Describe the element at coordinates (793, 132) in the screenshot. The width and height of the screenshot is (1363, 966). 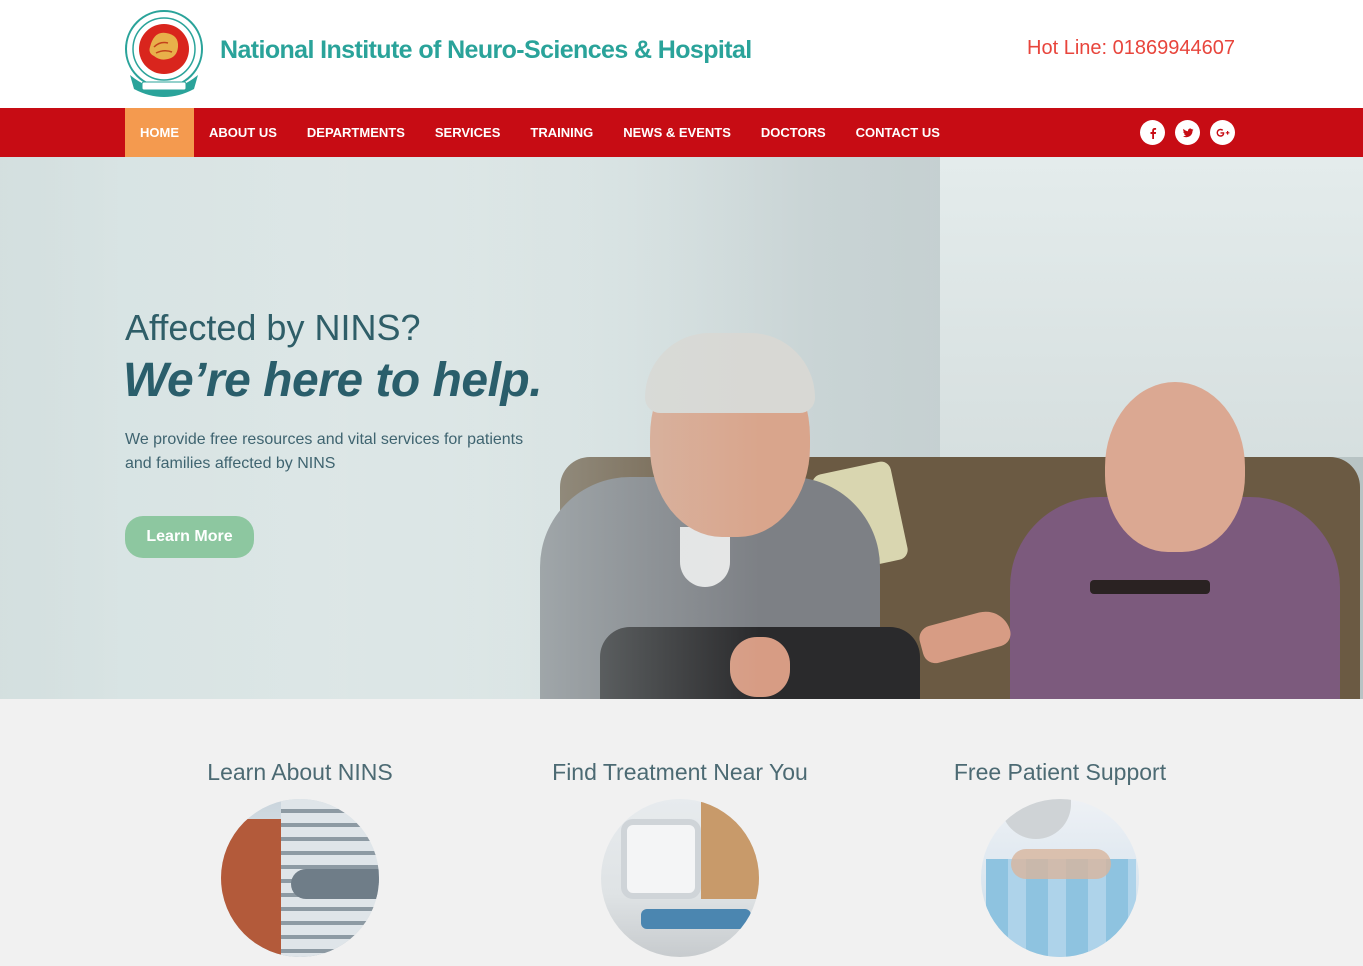
I see `nav-item-doctors: DOCTORS` at that location.